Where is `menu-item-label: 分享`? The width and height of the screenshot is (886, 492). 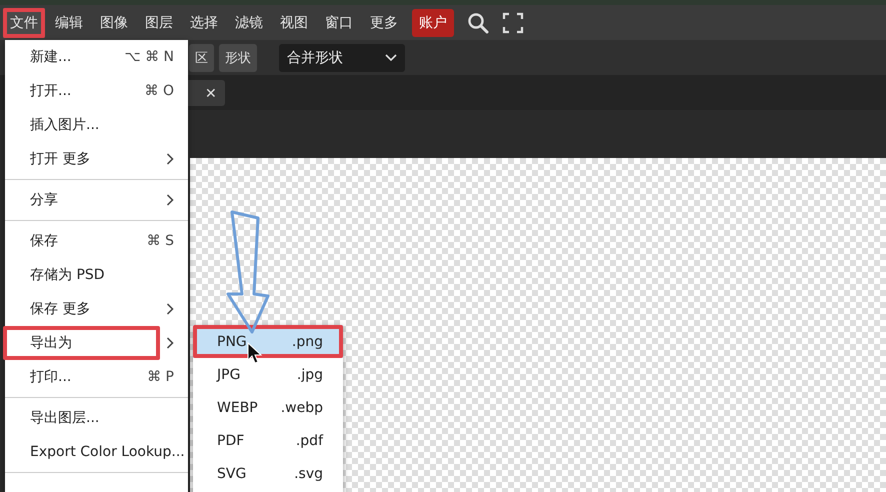
menu-item-label: 分享 is located at coordinates (44, 200).